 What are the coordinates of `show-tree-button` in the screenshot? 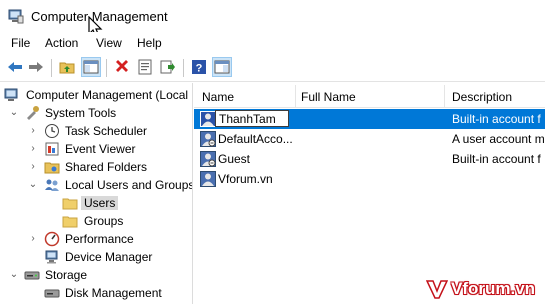 It's located at (91, 67).